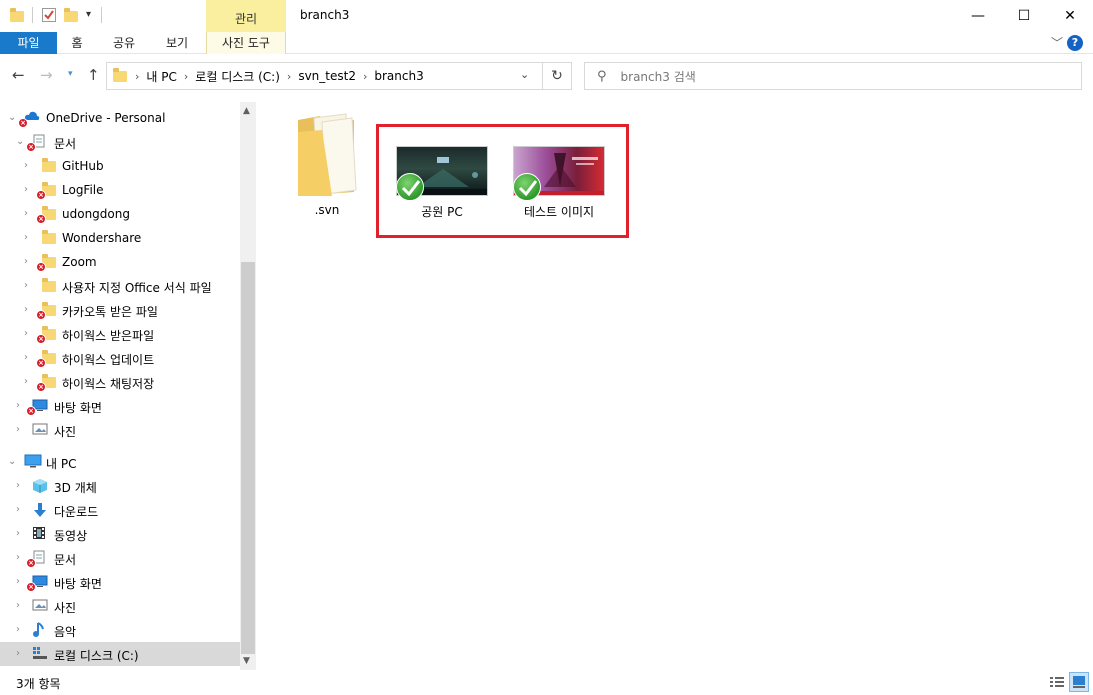  I want to click on sidebar-item: › 로컬 디스크 (C:), so click(120, 654).